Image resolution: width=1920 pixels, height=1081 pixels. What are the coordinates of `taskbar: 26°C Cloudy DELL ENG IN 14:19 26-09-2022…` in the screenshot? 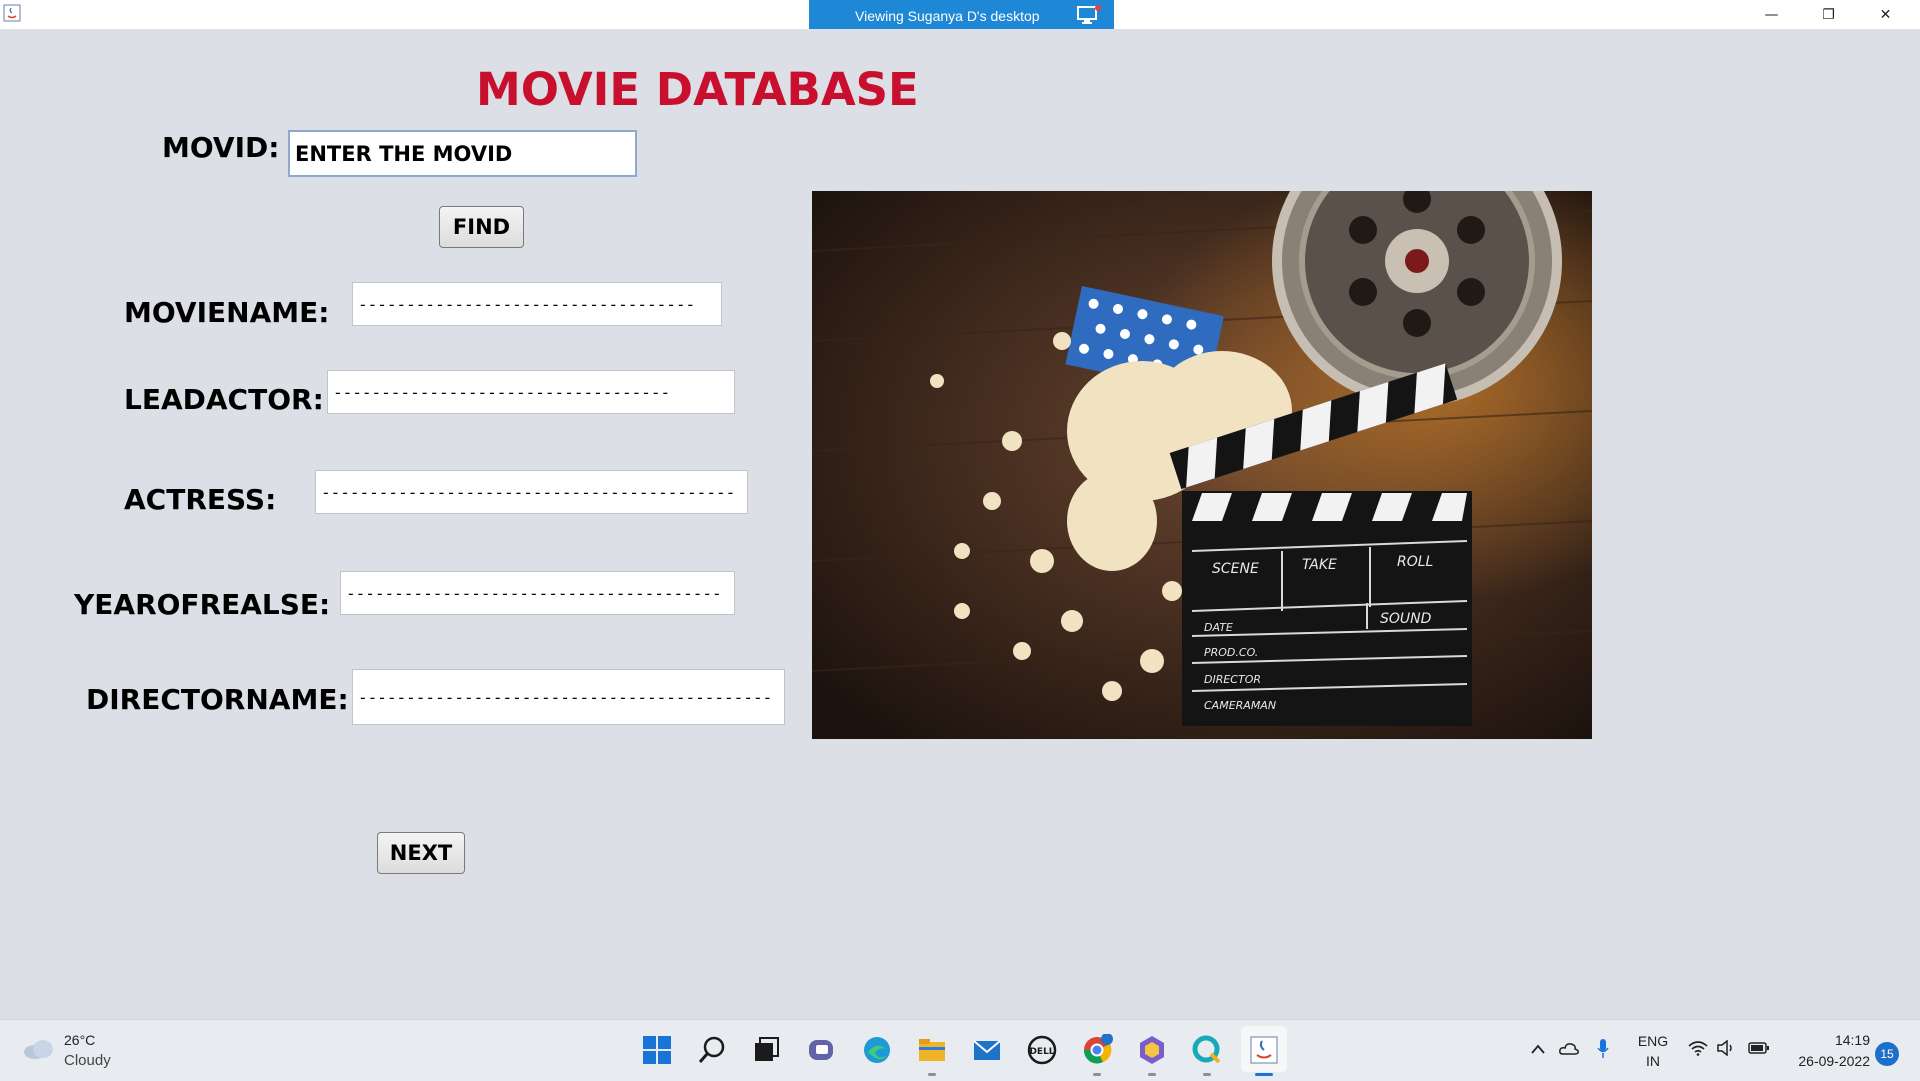 It's located at (960, 1050).